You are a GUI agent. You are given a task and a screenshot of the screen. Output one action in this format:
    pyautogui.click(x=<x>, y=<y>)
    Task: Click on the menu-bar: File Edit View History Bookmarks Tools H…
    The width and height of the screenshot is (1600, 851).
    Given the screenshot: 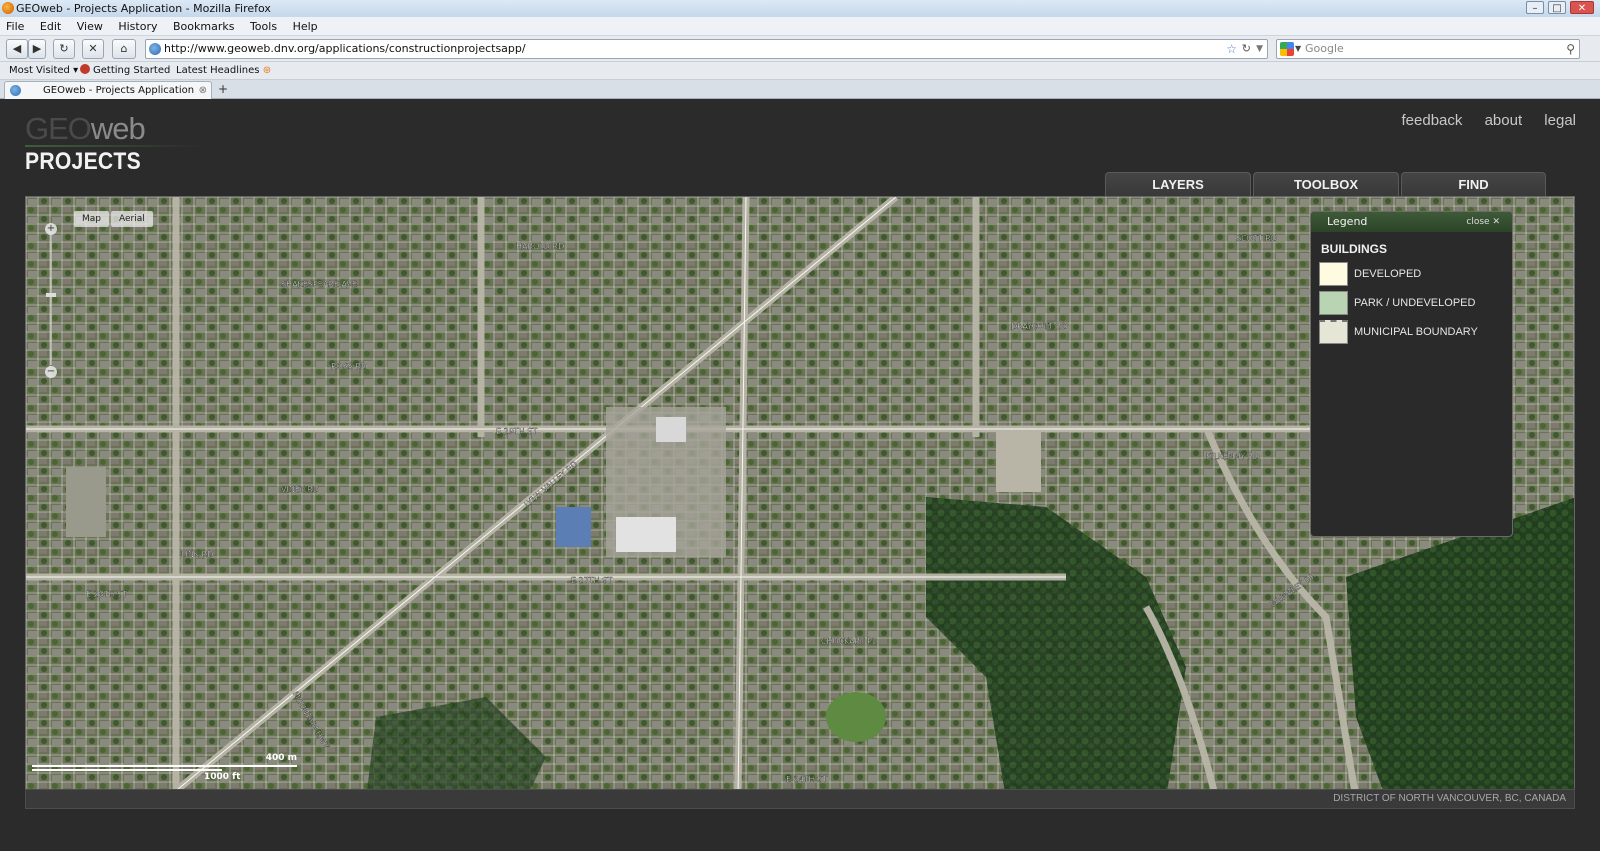 What is the action you would take?
    pyautogui.click(x=800, y=26)
    